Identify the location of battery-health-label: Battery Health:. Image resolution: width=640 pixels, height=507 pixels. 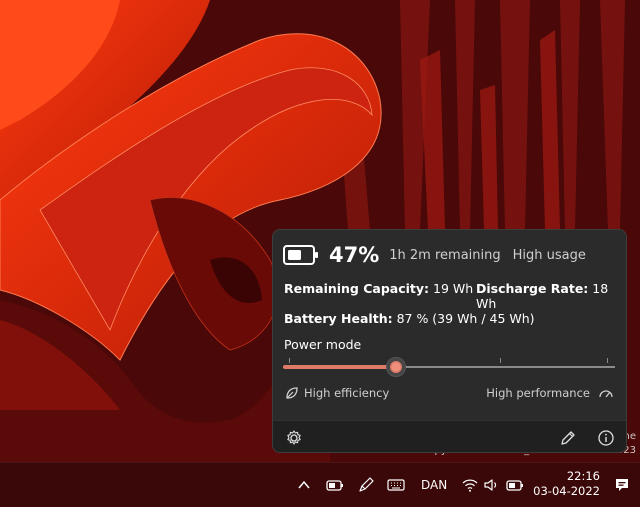
(338, 318).